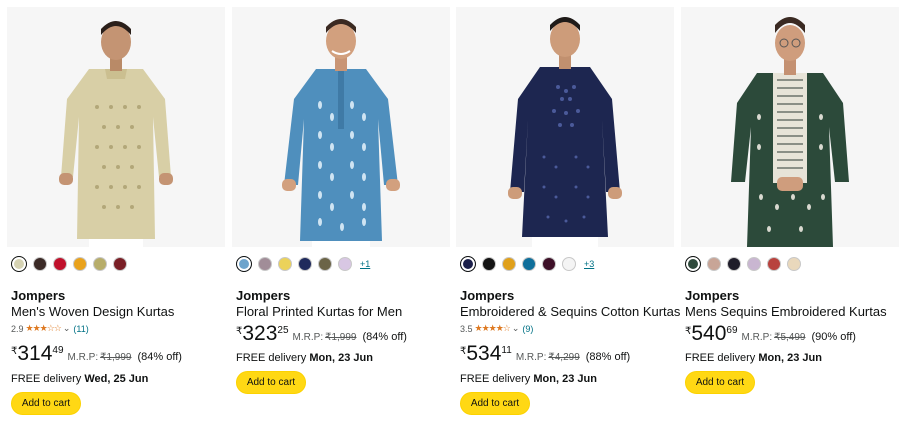 This screenshot has width=904, height=437. What do you see at coordinates (365, 264) in the screenshot?
I see `more-colors-link: +1` at bounding box center [365, 264].